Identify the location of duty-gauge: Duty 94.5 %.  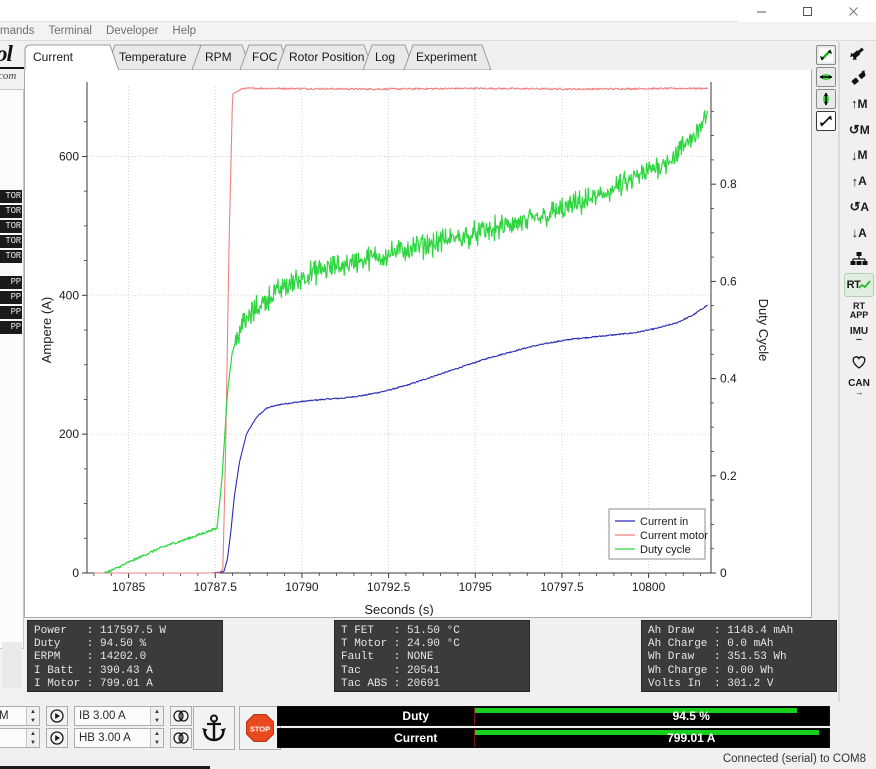
(553, 716).